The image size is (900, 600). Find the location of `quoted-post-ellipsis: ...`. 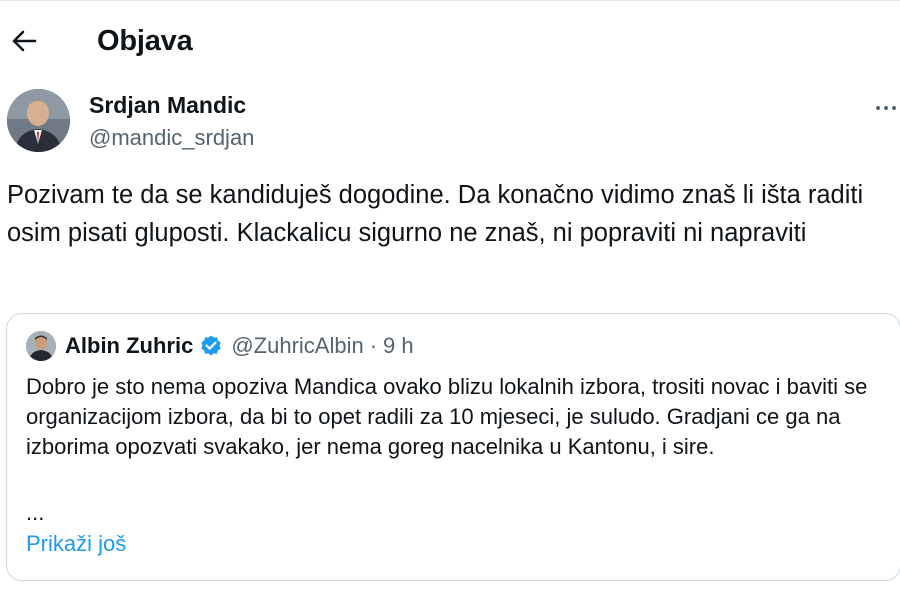

quoted-post-ellipsis: ... is located at coordinates (35, 512).